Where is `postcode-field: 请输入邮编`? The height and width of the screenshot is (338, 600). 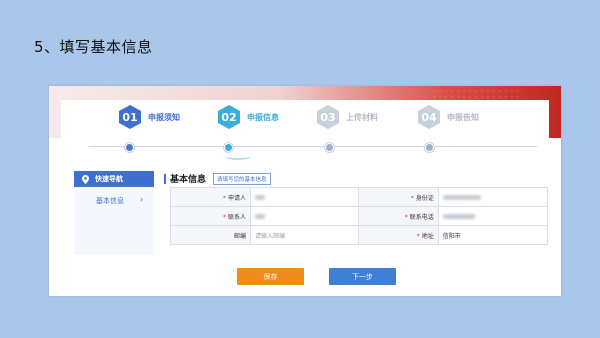
postcode-field: 请输入邮编 is located at coordinates (304, 235).